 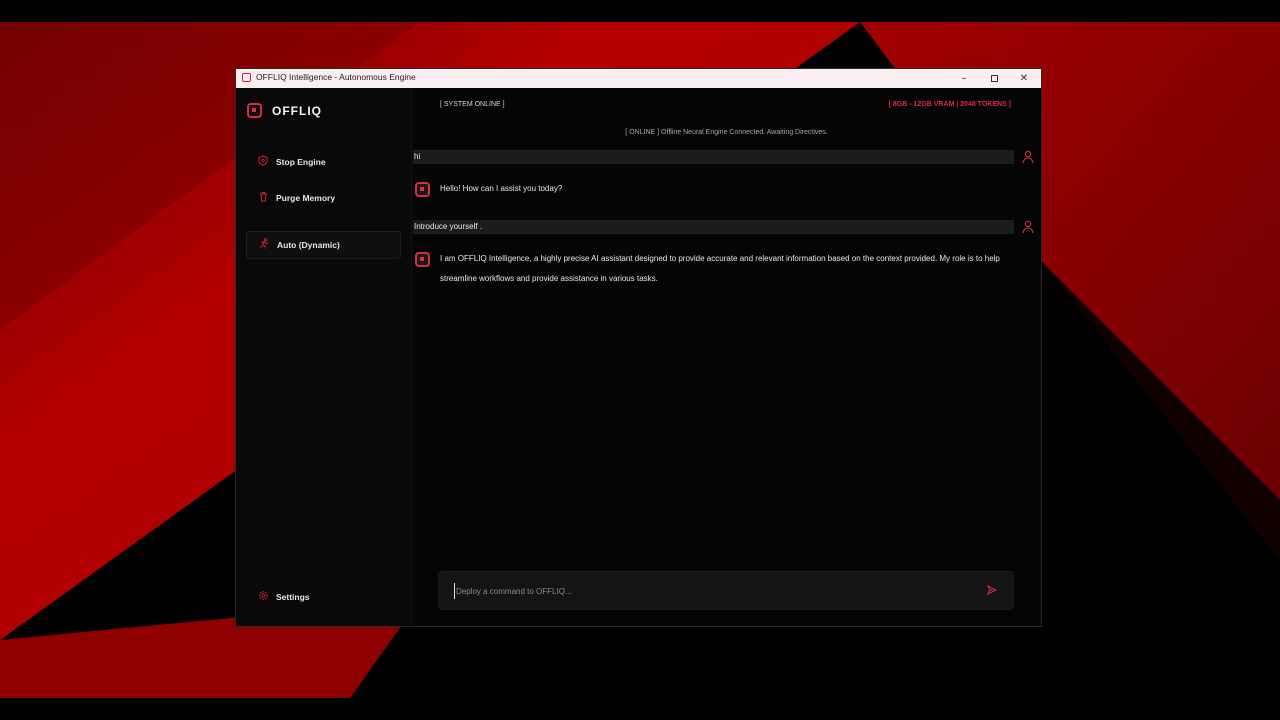 I want to click on stop-engine-label: Stop Engine, so click(x=301, y=162).